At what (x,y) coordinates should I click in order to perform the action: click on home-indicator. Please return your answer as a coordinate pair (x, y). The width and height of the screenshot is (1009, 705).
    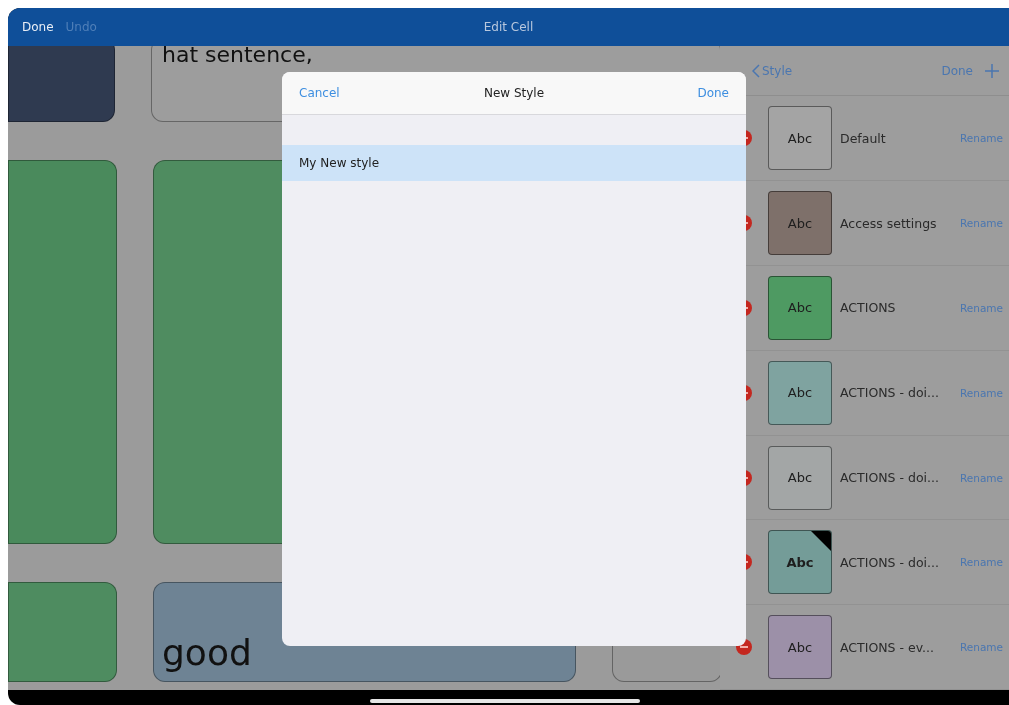
    Looking at the image, I should click on (504, 701).